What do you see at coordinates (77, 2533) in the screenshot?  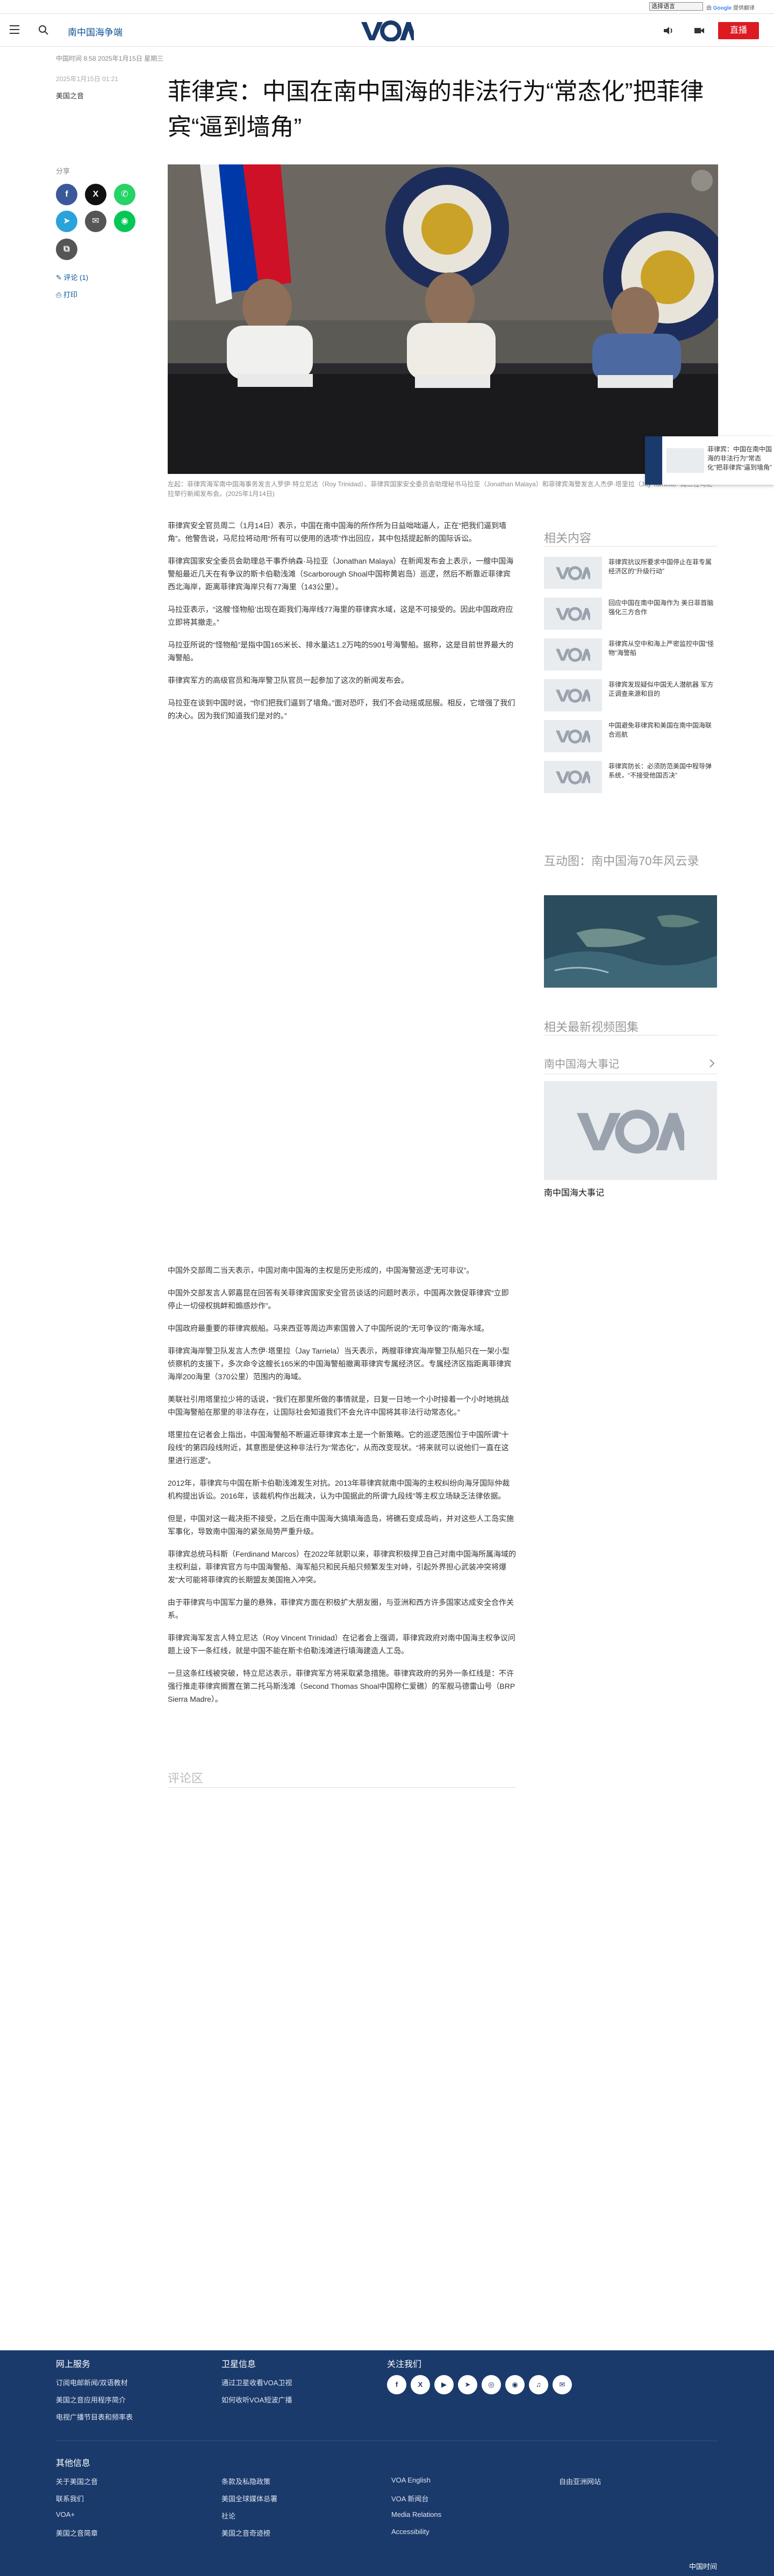 I see `footer-link: 美国之音简章` at bounding box center [77, 2533].